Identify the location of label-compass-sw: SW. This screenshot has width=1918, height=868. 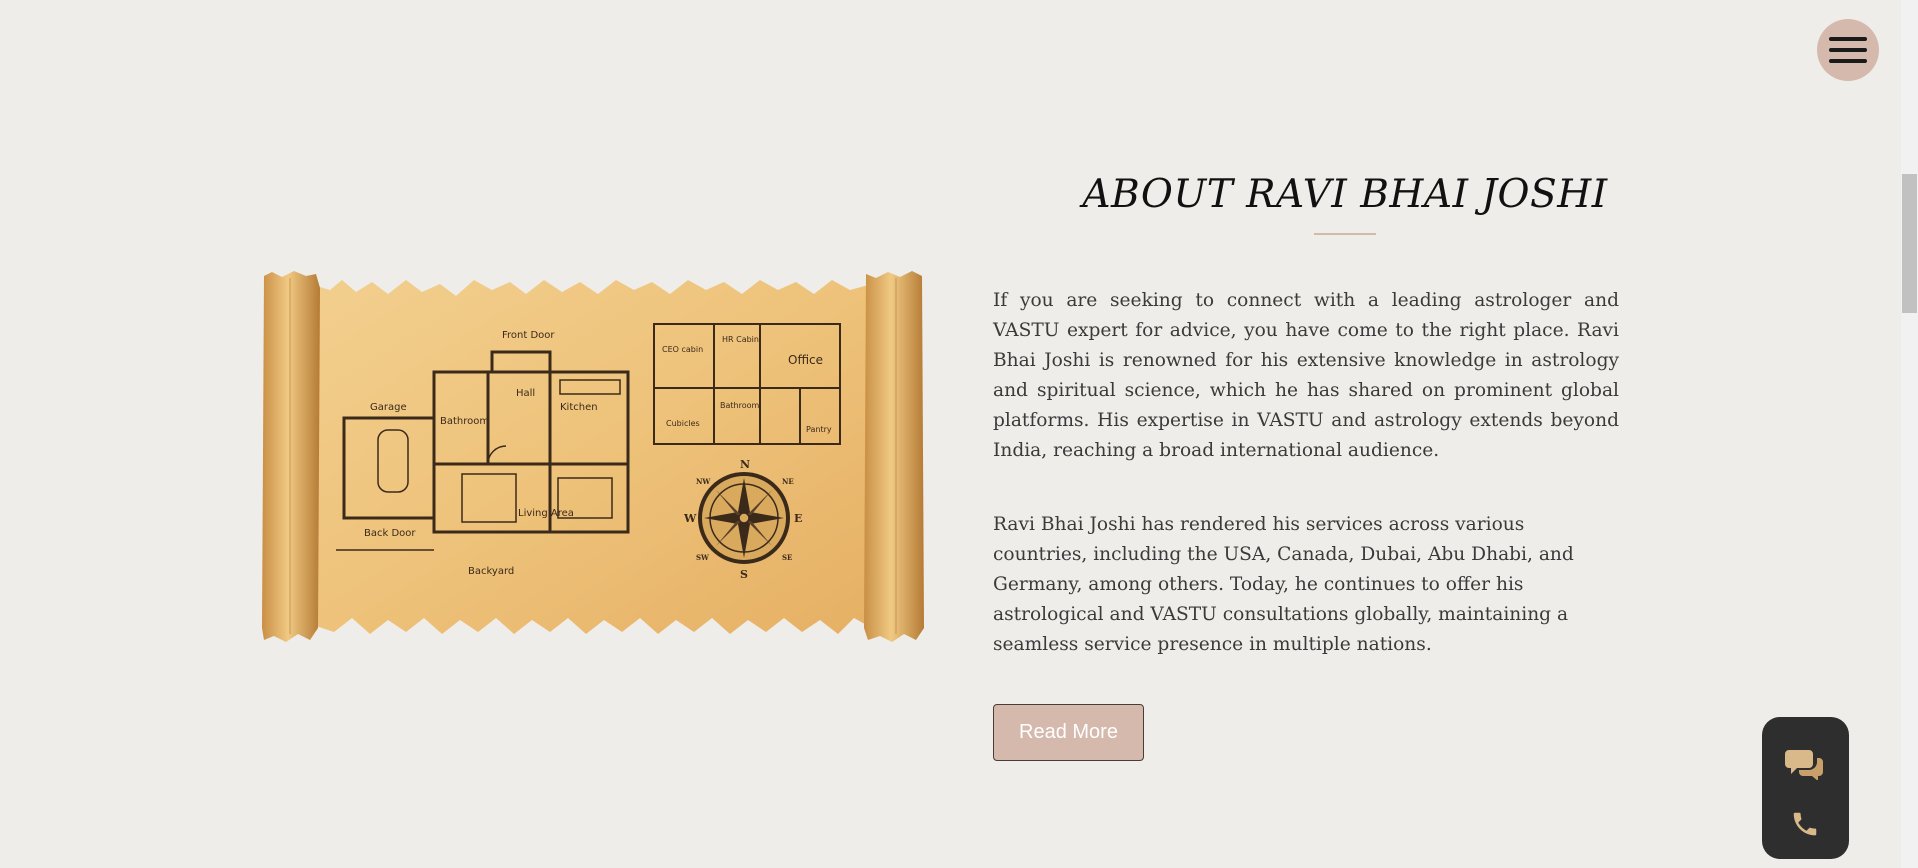
(702, 557).